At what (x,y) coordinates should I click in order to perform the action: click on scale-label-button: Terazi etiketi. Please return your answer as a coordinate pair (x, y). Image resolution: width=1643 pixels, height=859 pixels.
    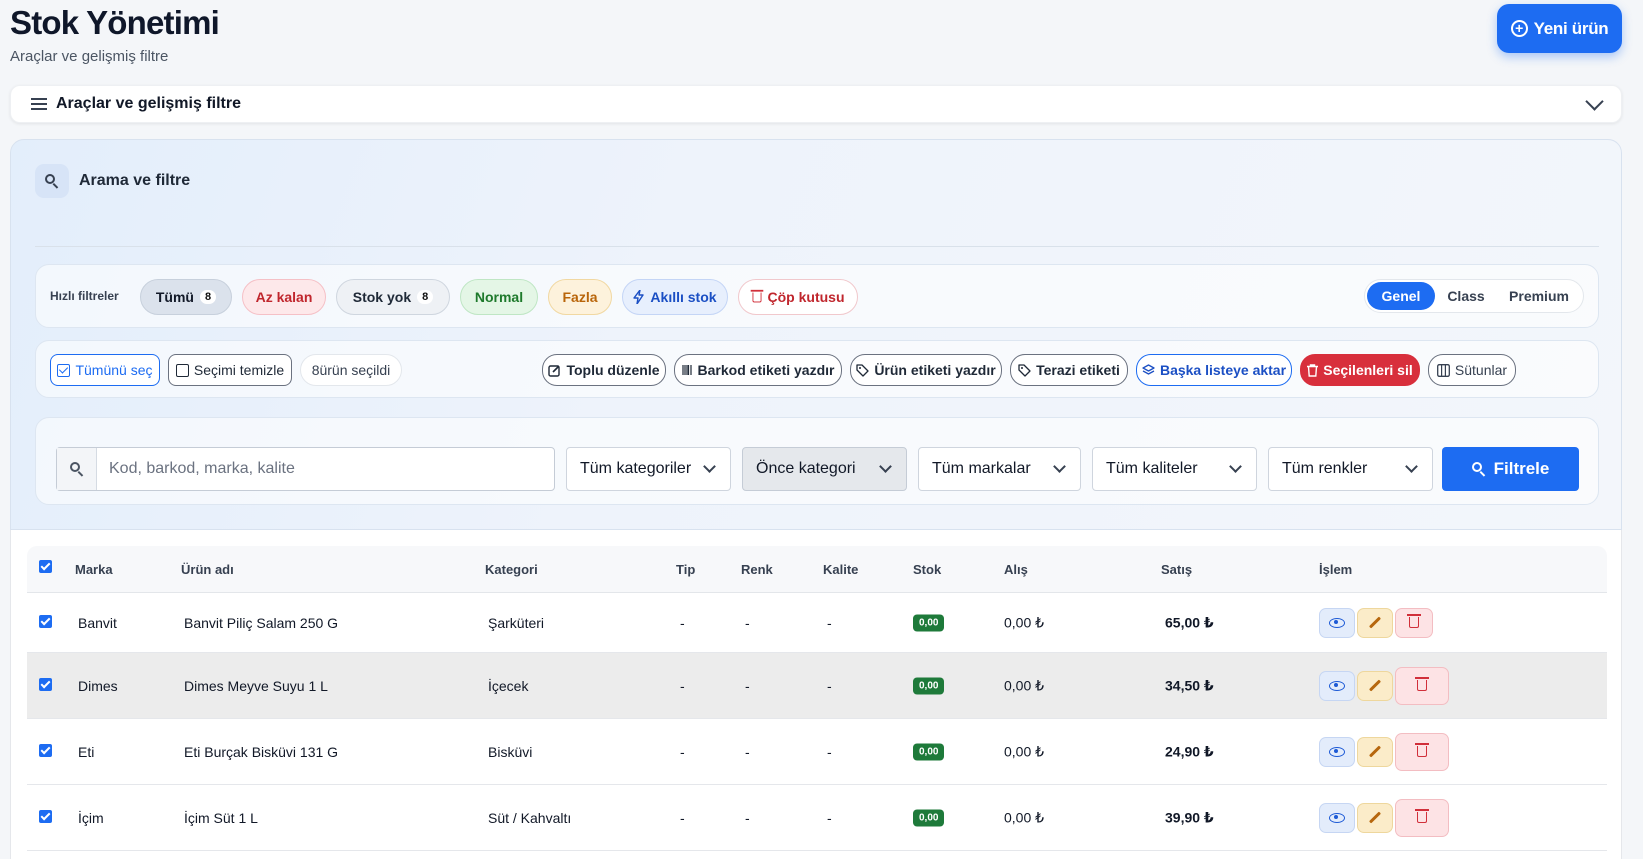
    Looking at the image, I should click on (1069, 370).